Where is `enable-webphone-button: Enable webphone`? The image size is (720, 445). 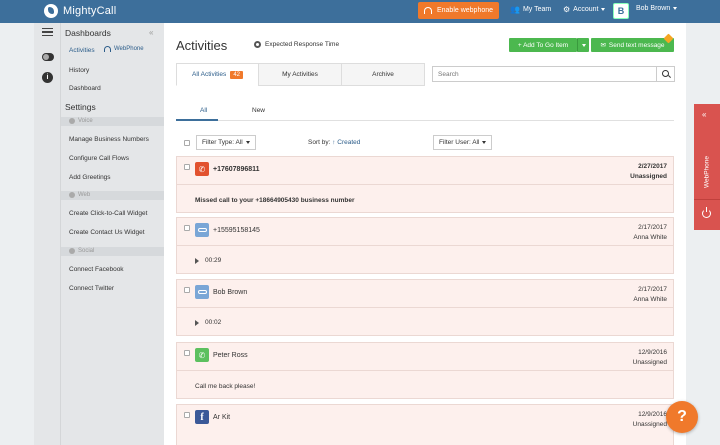
enable-webphone-button: Enable webphone is located at coordinates (458, 10).